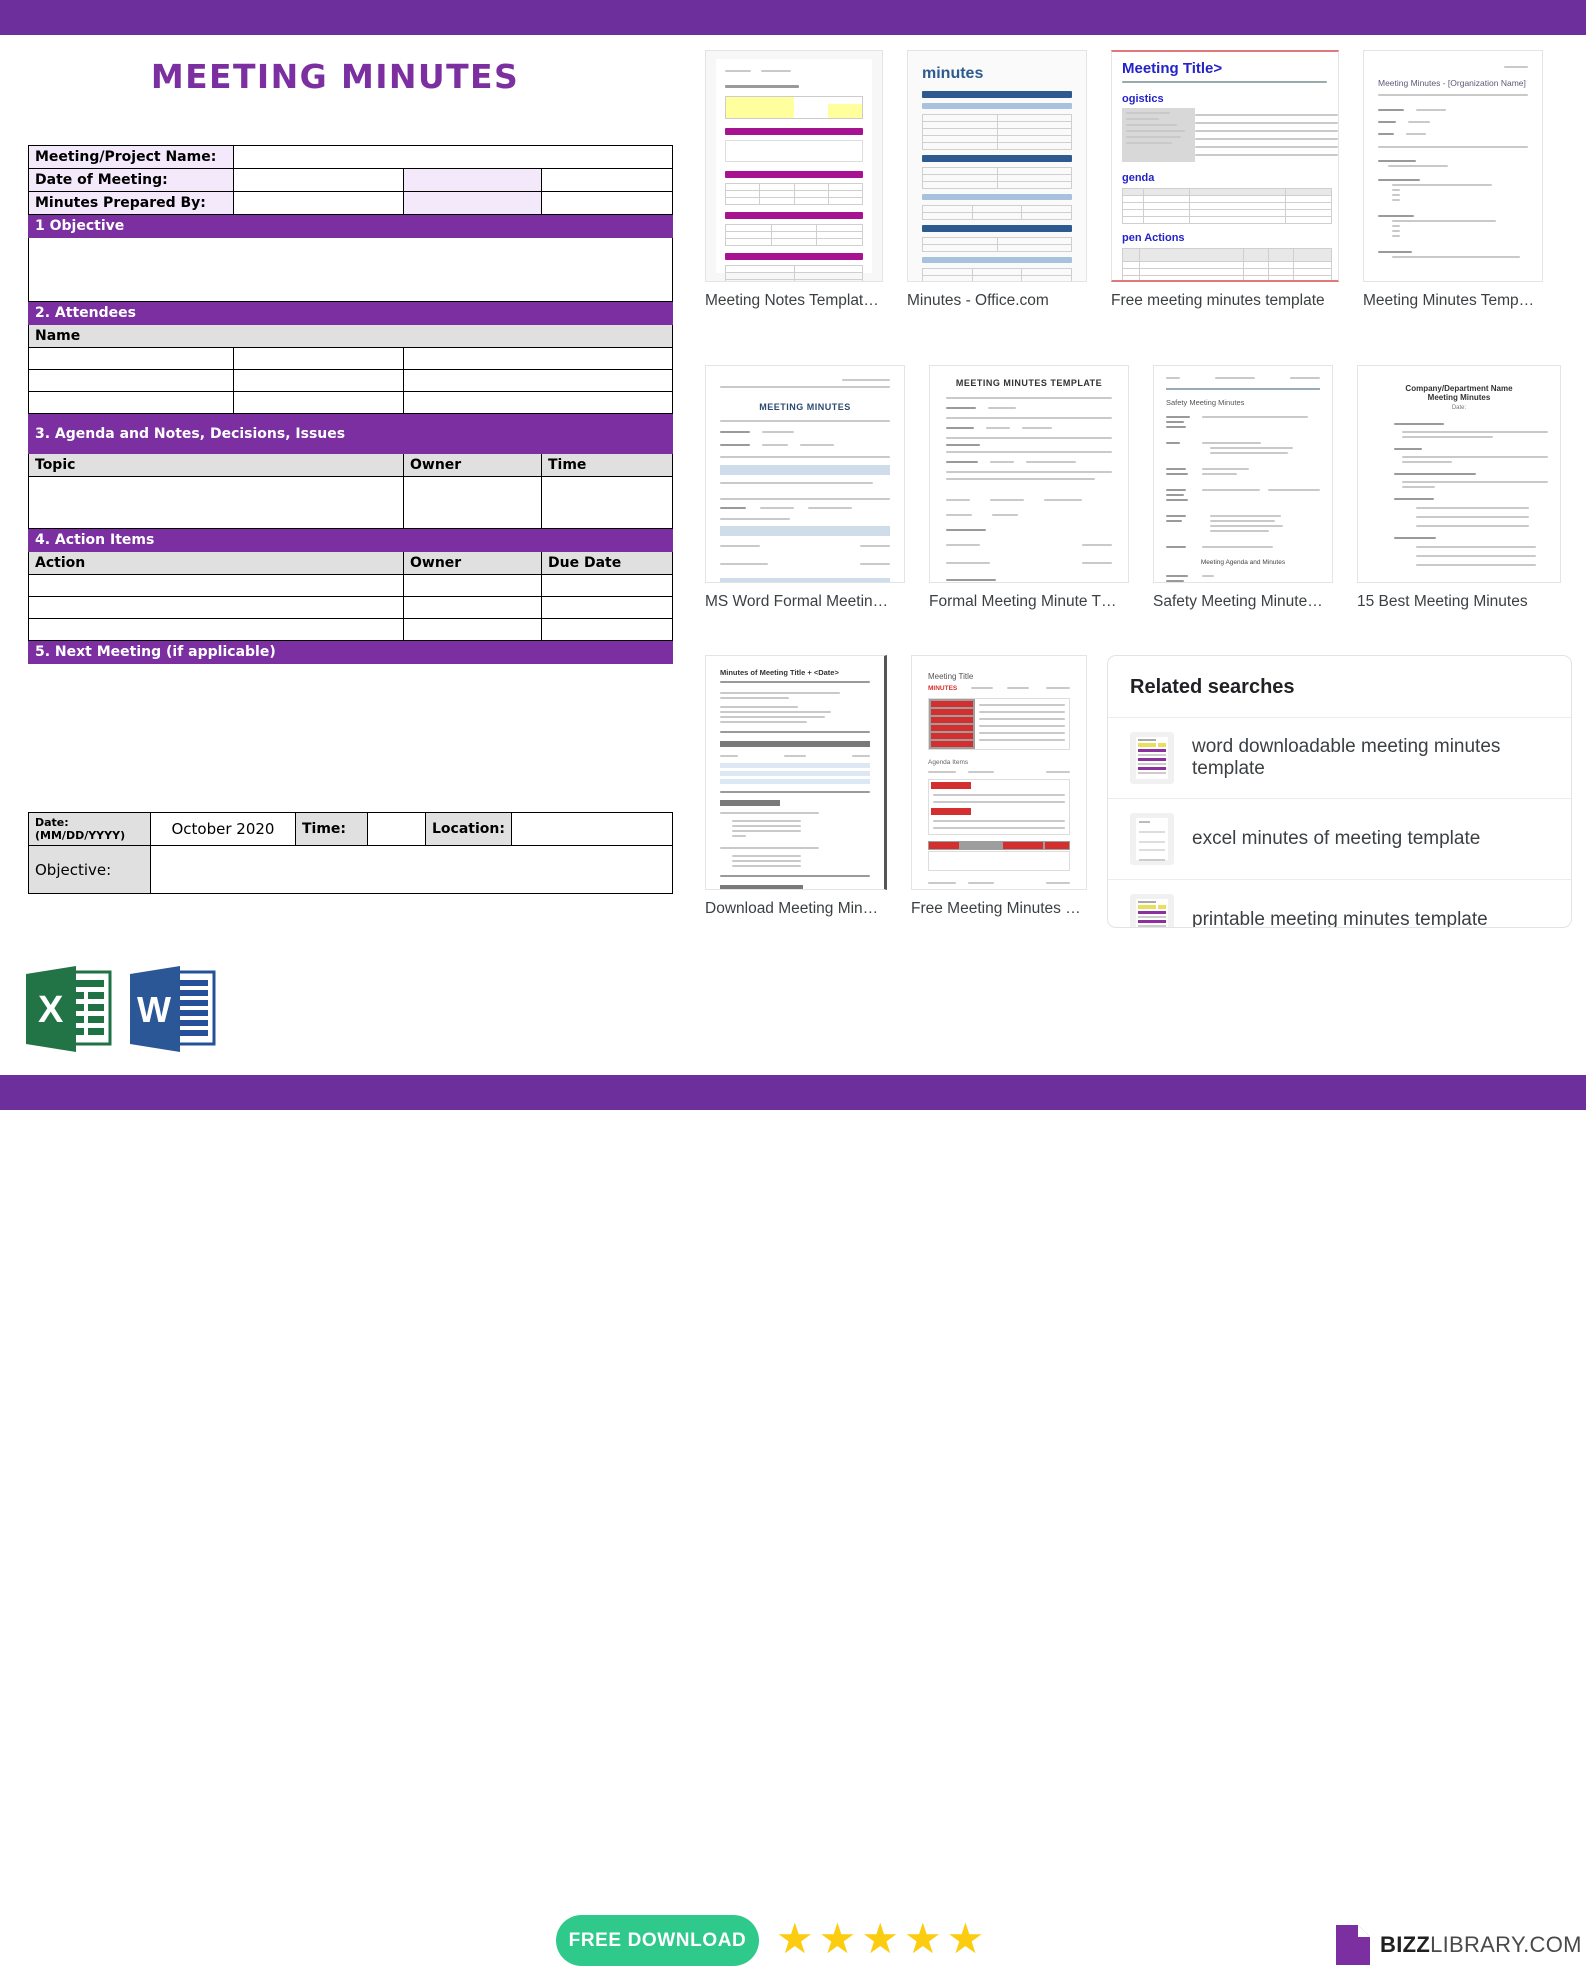 The image size is (1586, 1966). What do you see at coordinates (805, 474) in the screenshot?
I see `result-thumbnail: MEETING MINUTES` at bounding box center [805, 474].